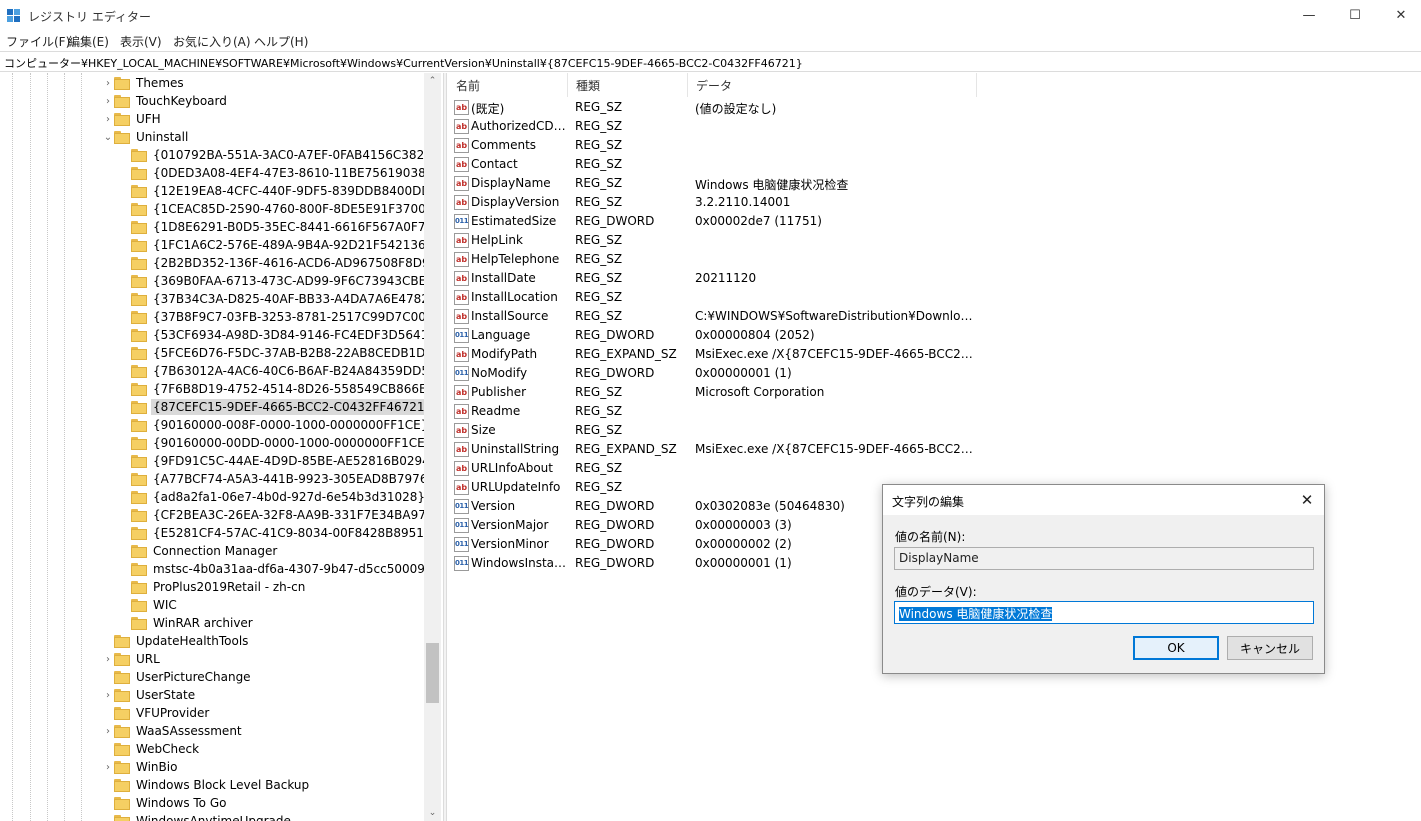 This screenshot has width=1421, height=821. I want to click on tree-scrollbar: ⌃ ⌄, so click(432, 447).